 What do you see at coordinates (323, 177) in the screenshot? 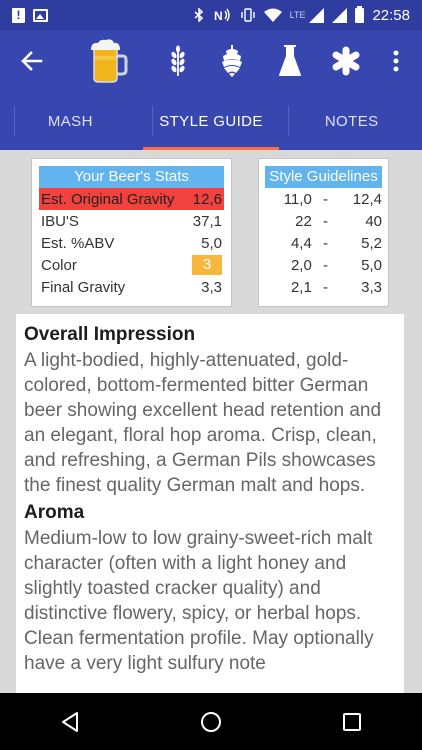
I see `style-guidelines-title: Style Guidelines` at bounding box center [323, 177].